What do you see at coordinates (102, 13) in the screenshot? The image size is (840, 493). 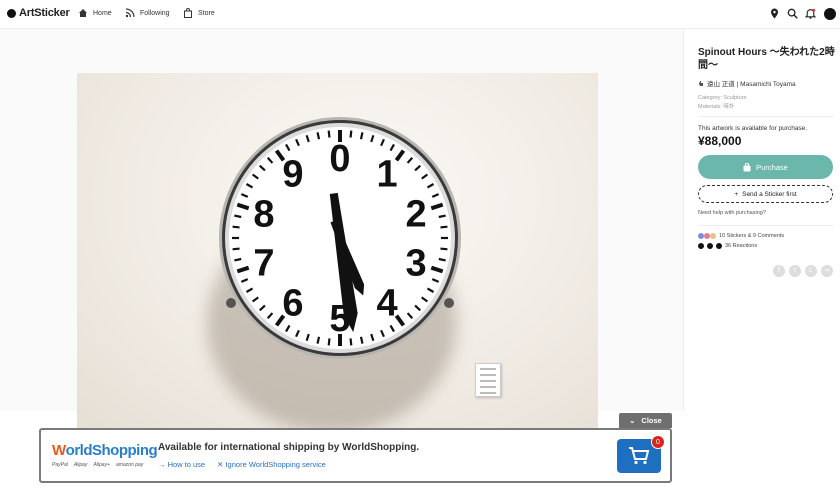 I see `nav-home-label: Home` at bounding box center [102, 13].